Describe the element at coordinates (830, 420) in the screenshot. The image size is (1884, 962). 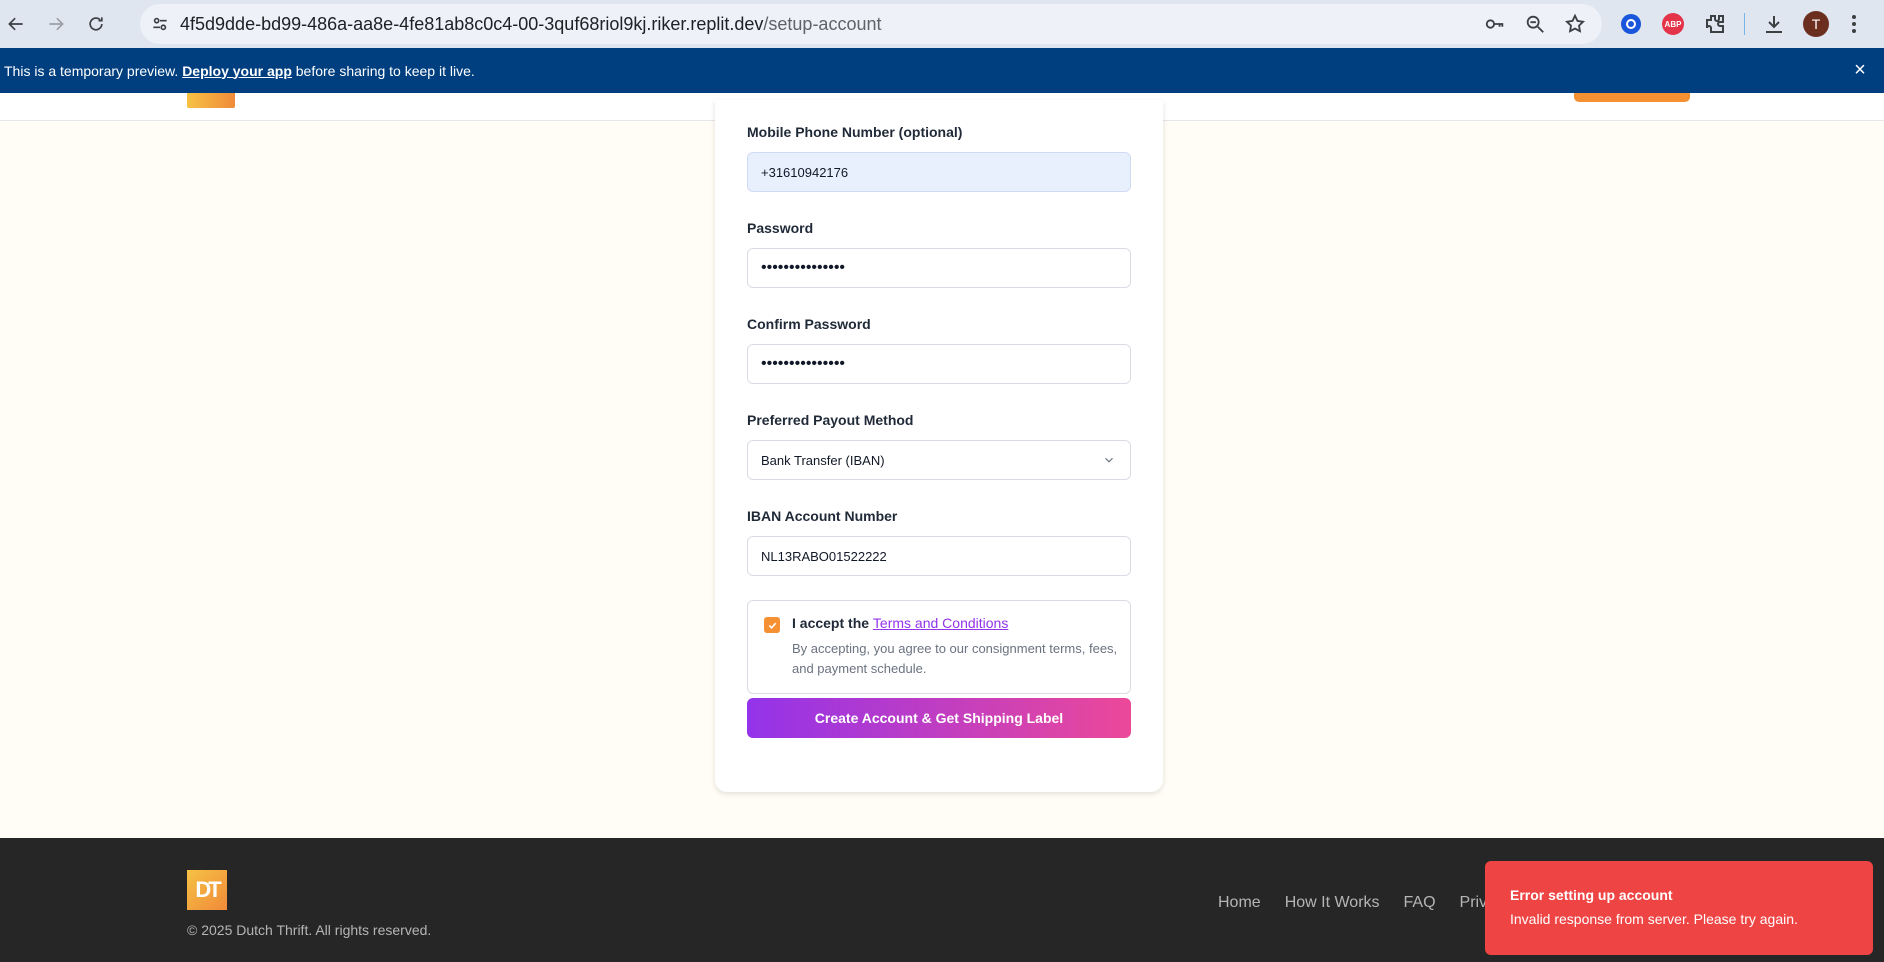
I see `payout-method-label: Preferred Payout Method` at that location.